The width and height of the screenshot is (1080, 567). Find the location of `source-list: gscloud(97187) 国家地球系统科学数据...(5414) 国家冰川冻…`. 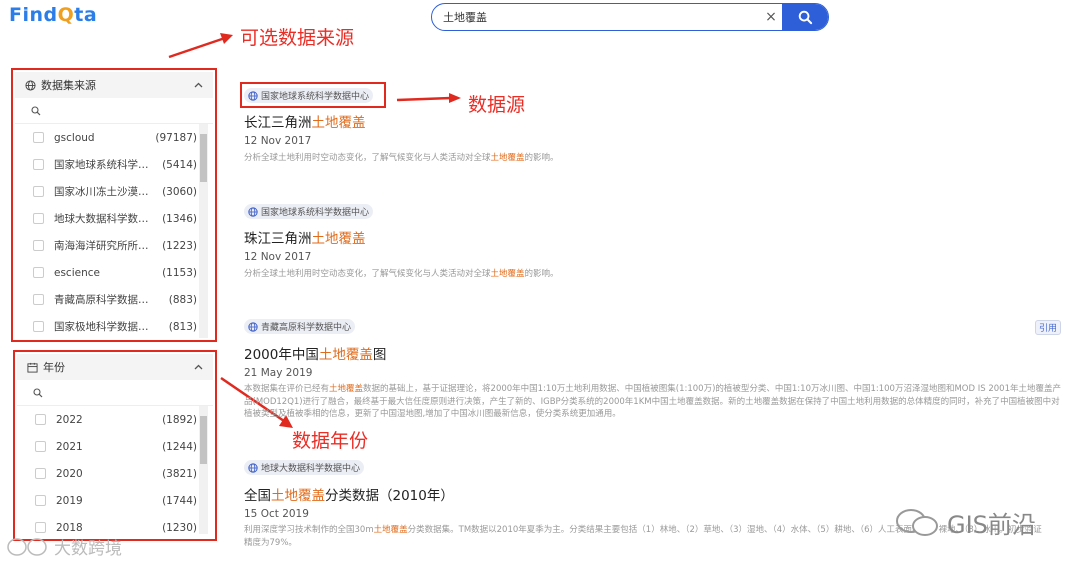

source-list: gscloud(97187) 国家地球系统科学数据...(5414) 国家冰川冻… is located at coordinates (114, 232).